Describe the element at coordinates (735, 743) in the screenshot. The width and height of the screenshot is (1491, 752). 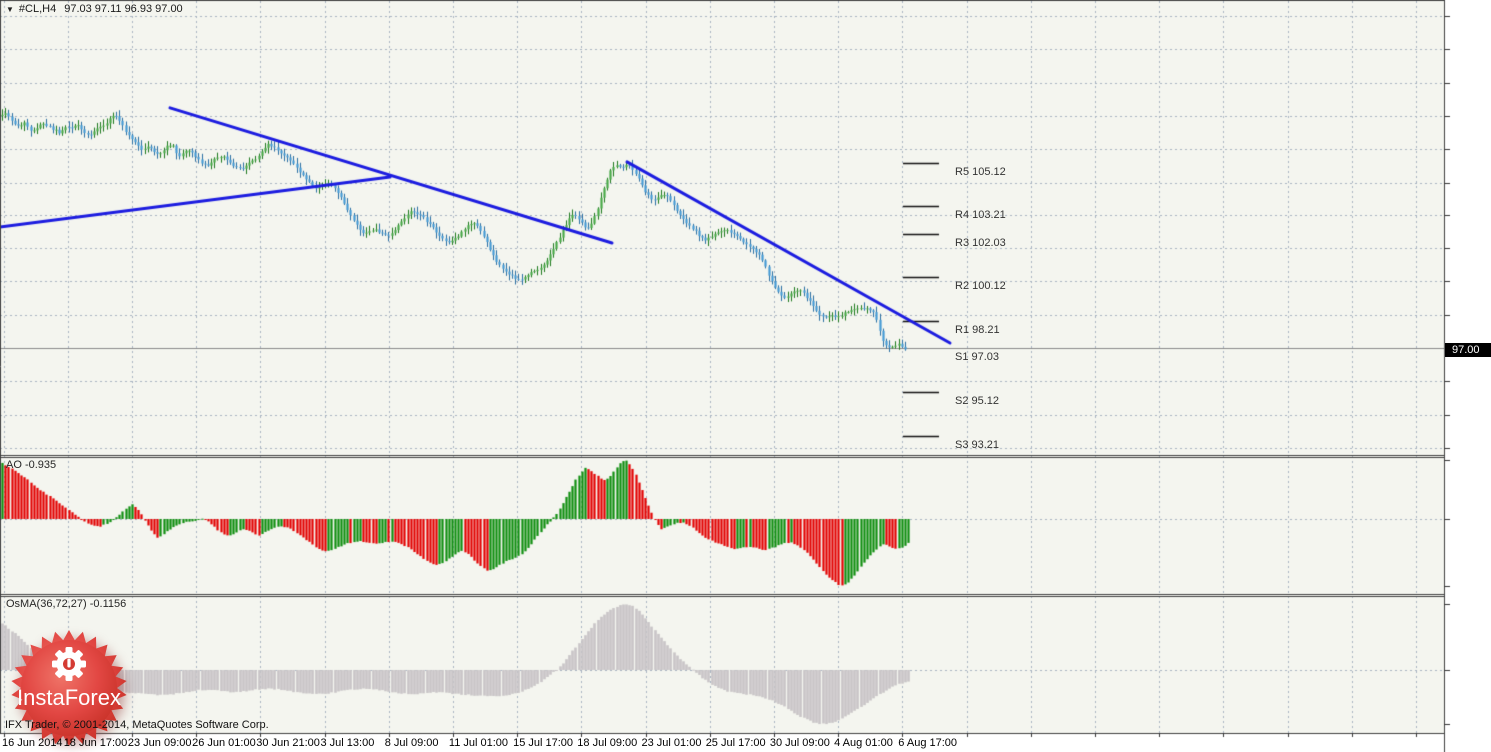
I see `time-tick-label: 25 Jul 17:00` at that location.